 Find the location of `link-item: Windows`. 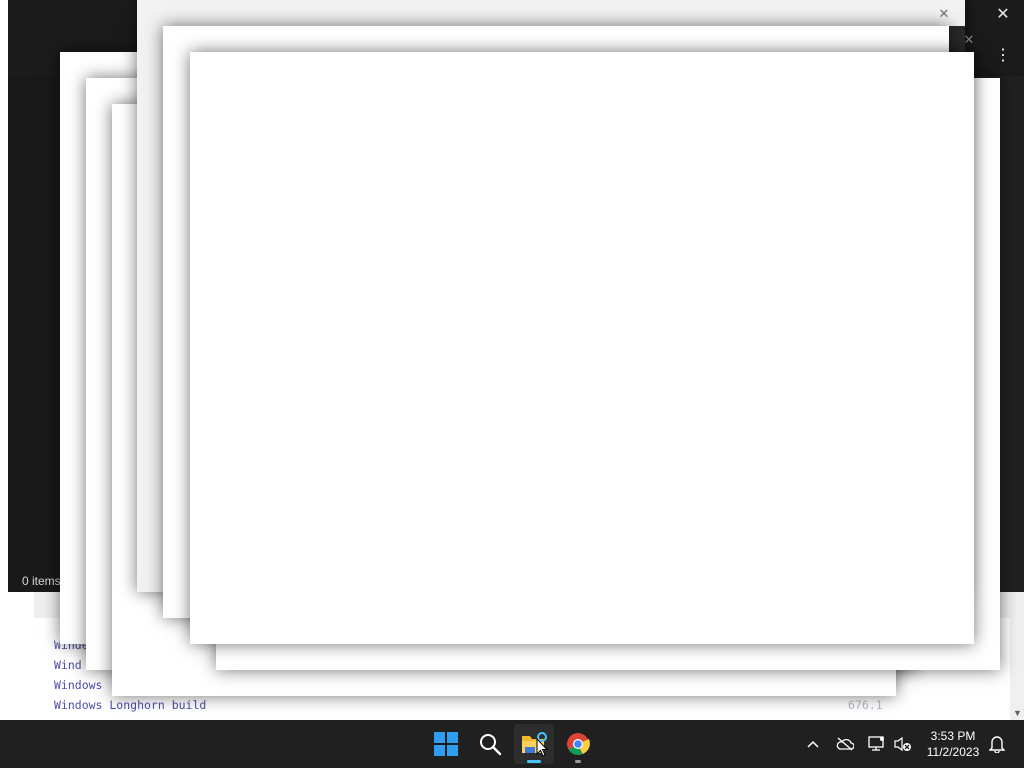

link-item: Windows is located at coordinates (78, 685).